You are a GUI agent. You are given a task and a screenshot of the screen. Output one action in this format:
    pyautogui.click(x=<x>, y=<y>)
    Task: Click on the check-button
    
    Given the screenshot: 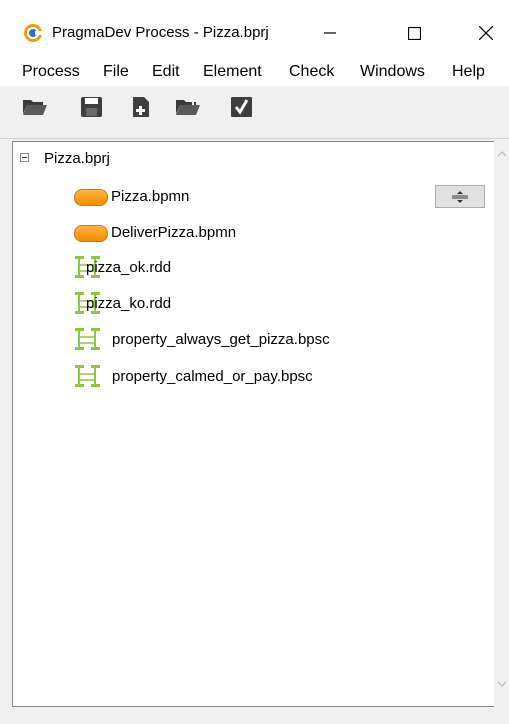 What is the action you would take?
    pyautogui.click(x=242, y=107)
    